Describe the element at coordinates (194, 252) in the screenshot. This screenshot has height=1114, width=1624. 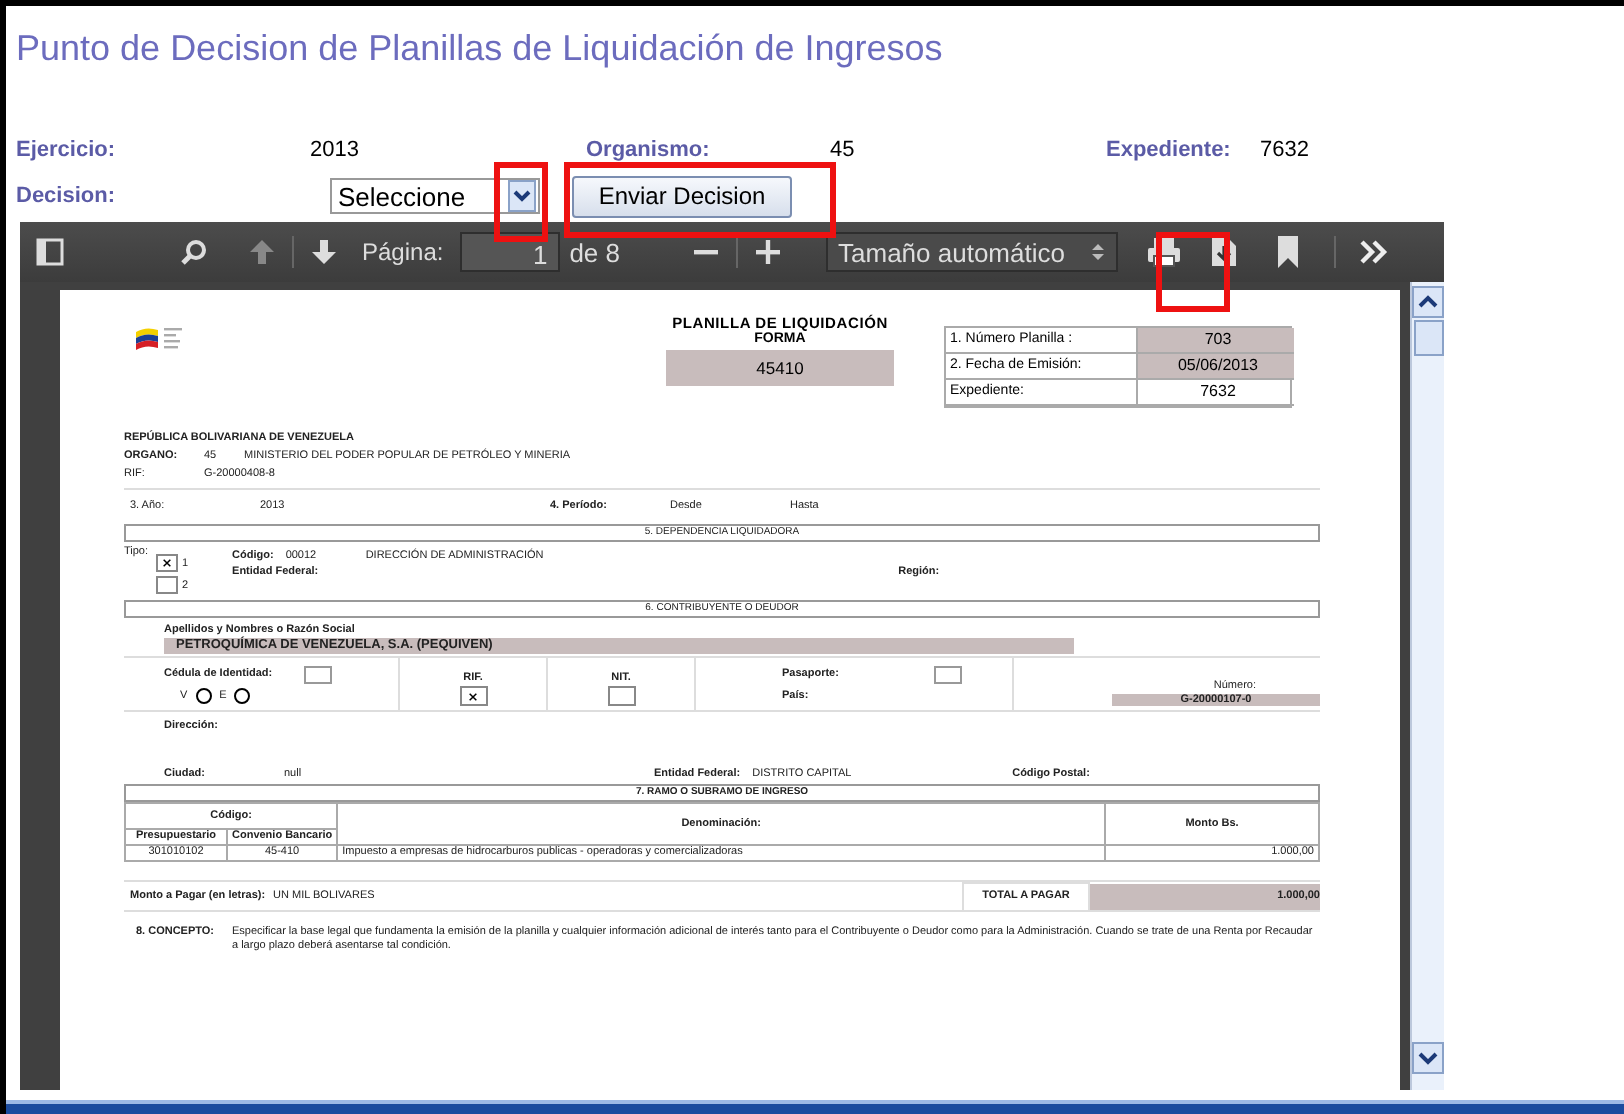
I see `search-icon` at that location.